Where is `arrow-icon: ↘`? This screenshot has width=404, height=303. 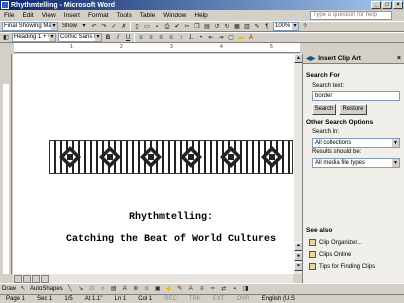
arrow-icon: ↘ is located at coordinates (81, 289).